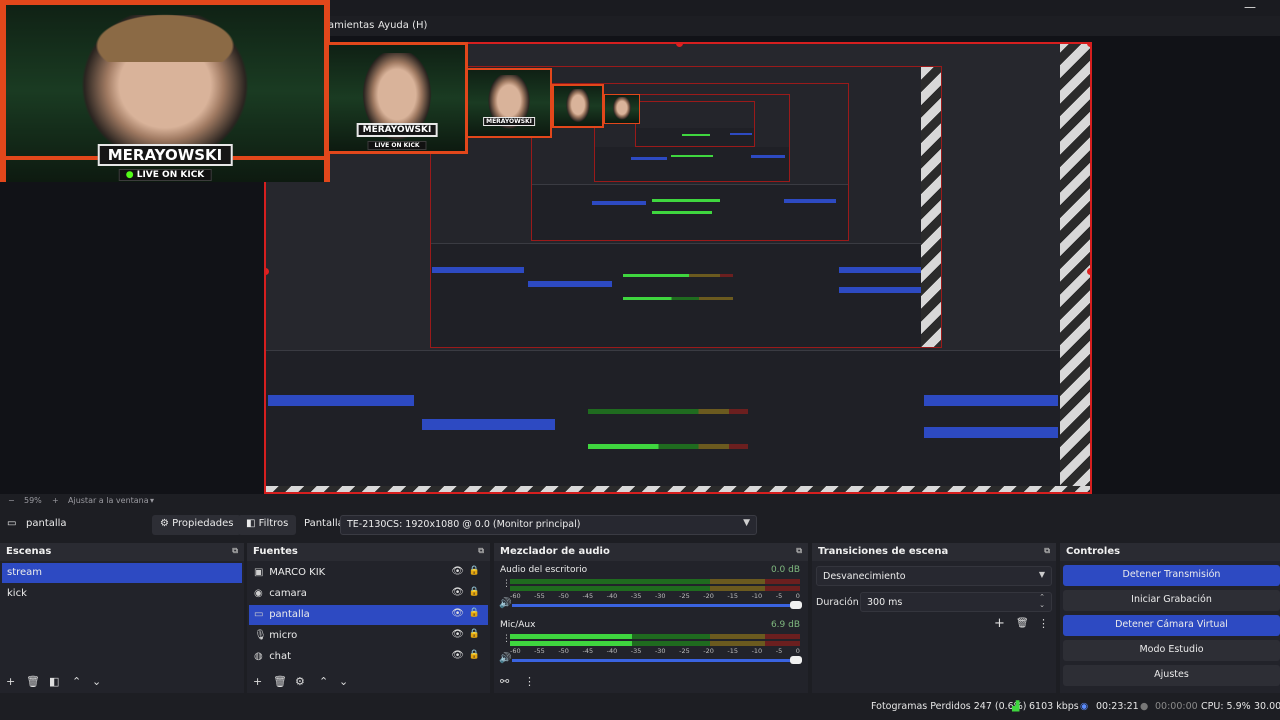 This screenshot has width=1280, height=720. I want to click on source-item-marco-kik: ▣ MARCO KIK 👁 🔒, so click(368, 573).